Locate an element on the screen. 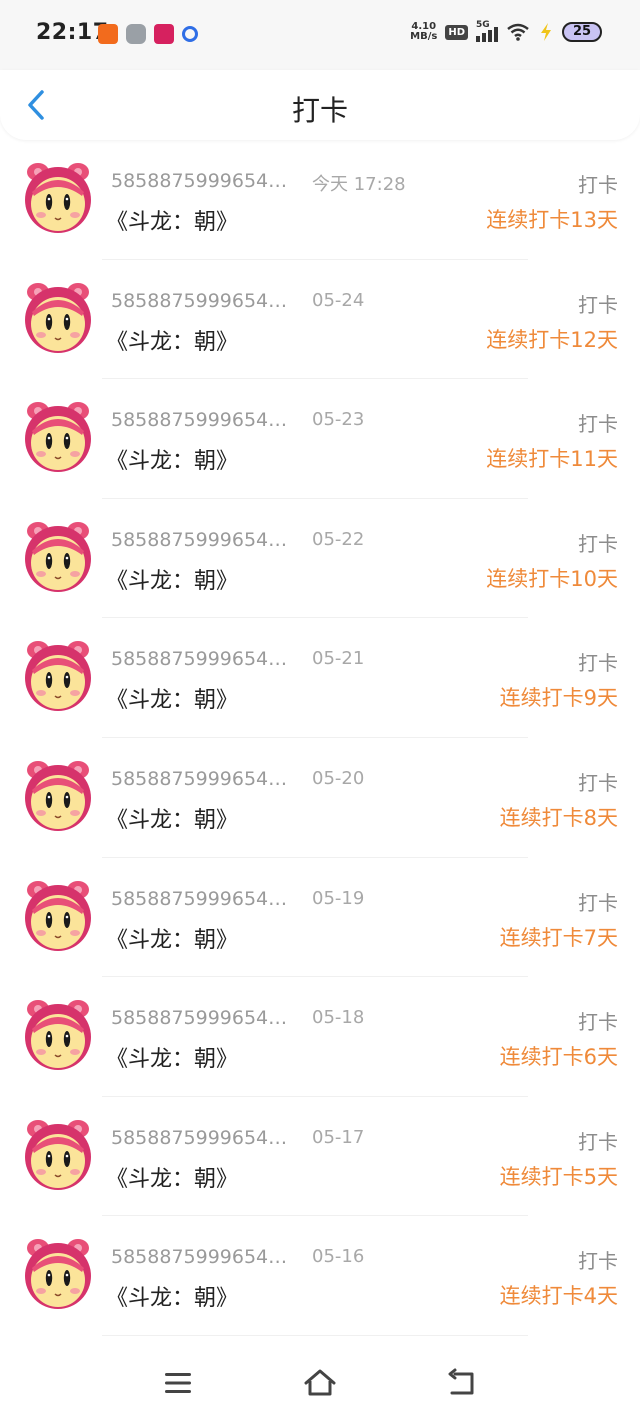  streak-count: 连续打卡8天 is located at coordinates (558, 817).